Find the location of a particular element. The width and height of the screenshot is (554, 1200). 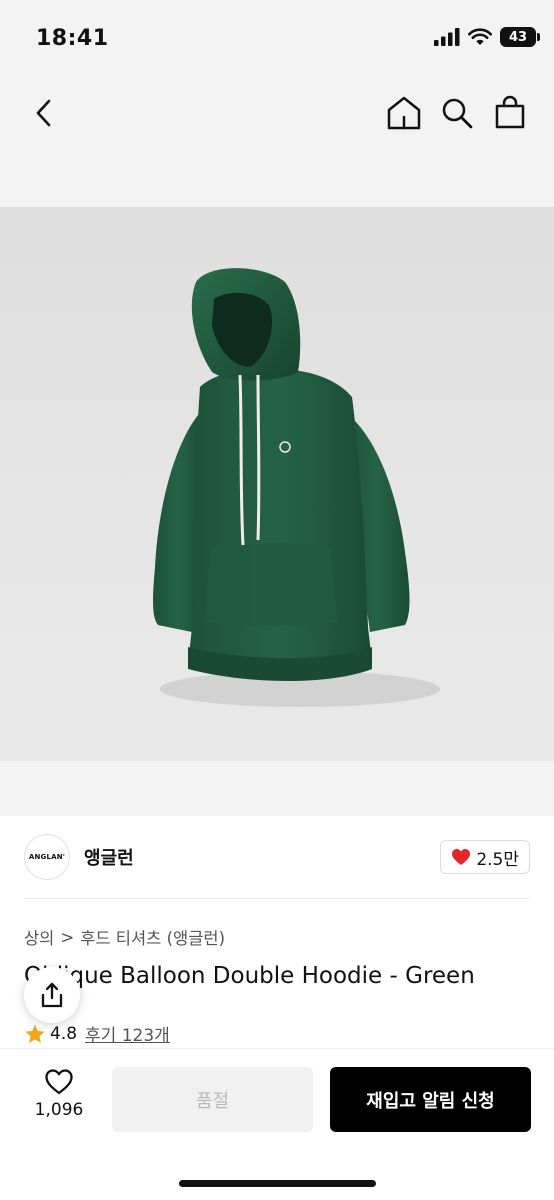

sold-out-button: 품절 is located at coordinates (212, 1099).